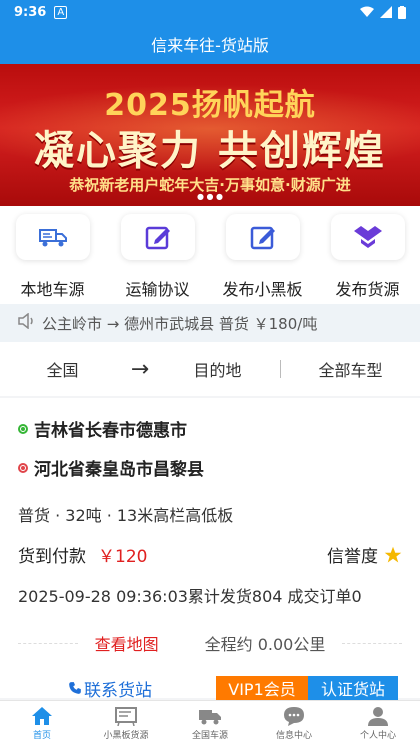 The height and width of the screenshot is (746, 420). What do you see at coordinates (353, 688) in the screenshot?
I see `certified-badge: 认证货站` at bounding box center [353, 688].